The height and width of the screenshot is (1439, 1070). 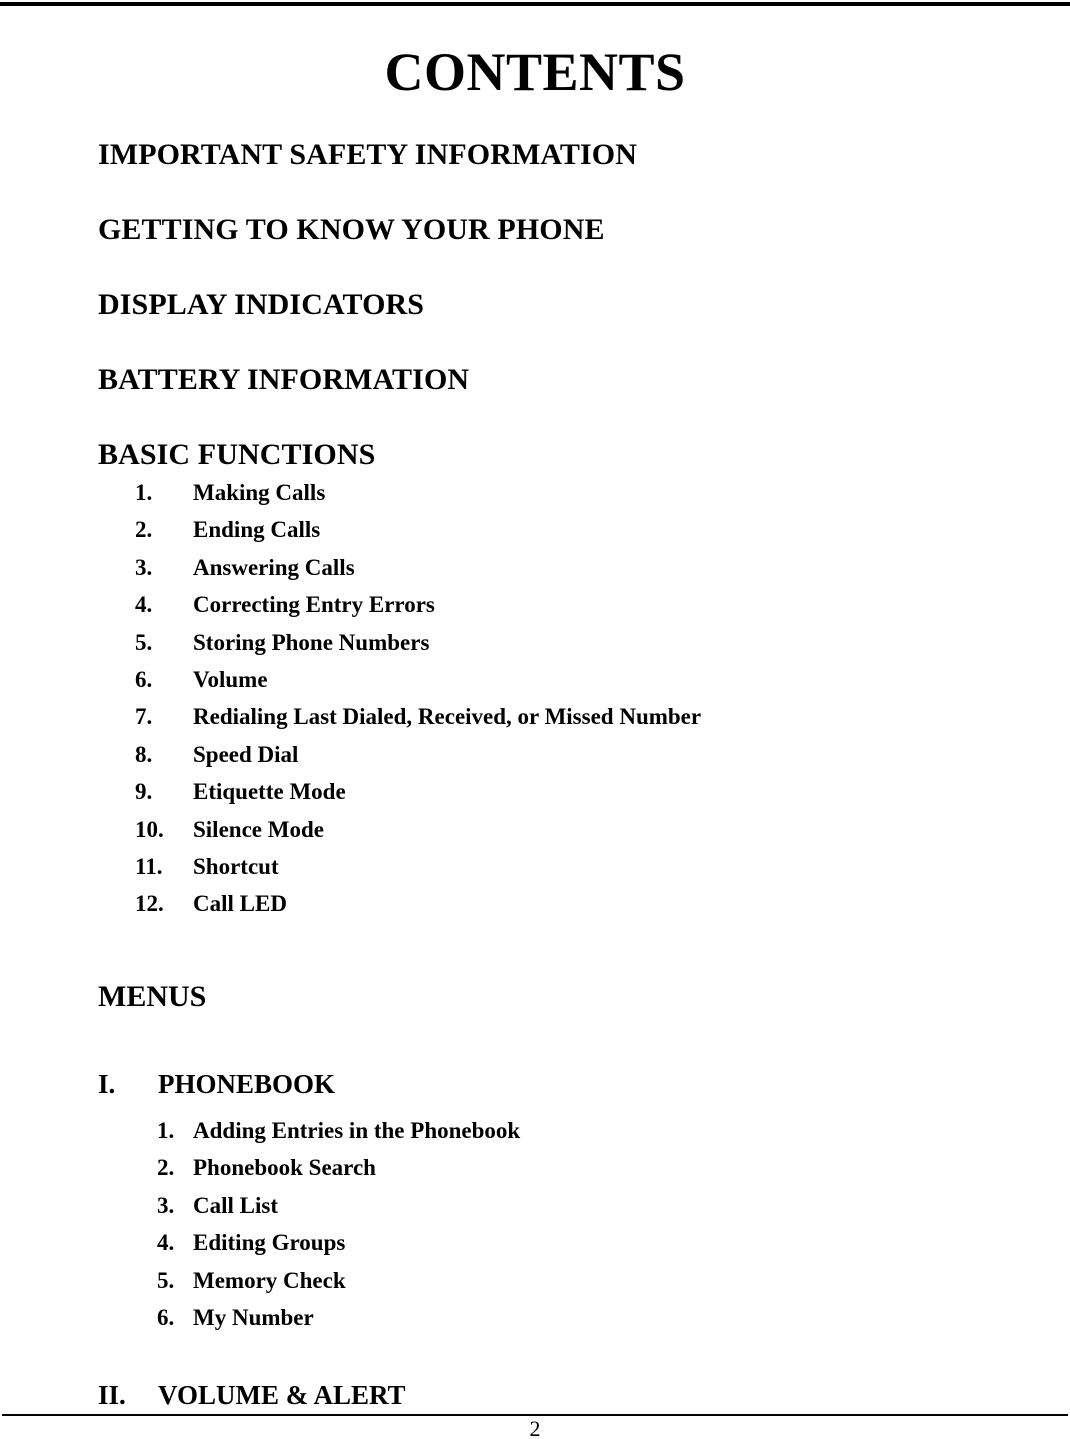 What do you see at coordinates (351, 229) in the screenshot?
I see `section-heading-getting-to-know-your-phone: GETTING TO KNOW YOUR PHONE` at bounding box center [351, 229].